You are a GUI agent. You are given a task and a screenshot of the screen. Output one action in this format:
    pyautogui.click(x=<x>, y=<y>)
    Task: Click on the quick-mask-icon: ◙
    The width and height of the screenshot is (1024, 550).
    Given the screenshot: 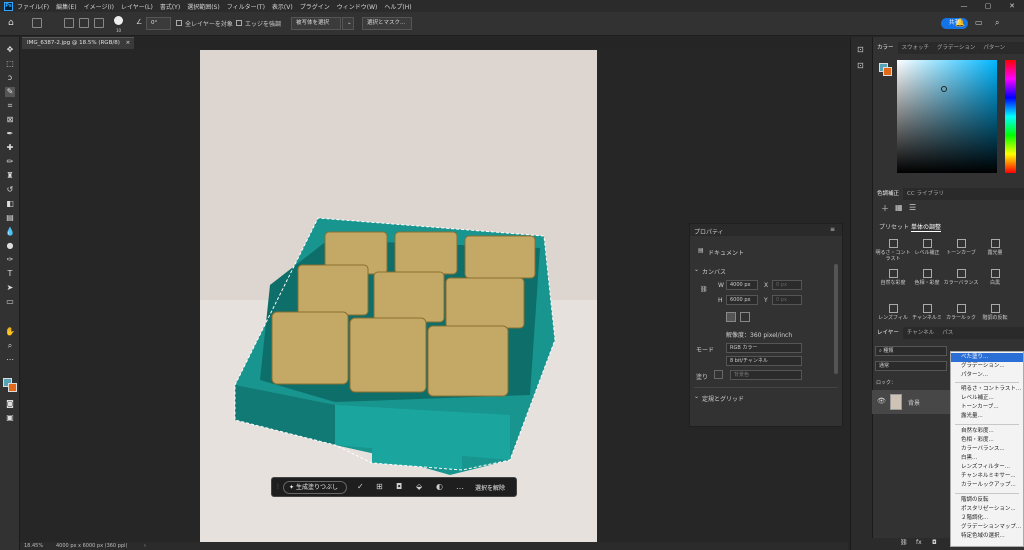 What is the action you would take?
    pyautogui.click(x=10, y=404)
    